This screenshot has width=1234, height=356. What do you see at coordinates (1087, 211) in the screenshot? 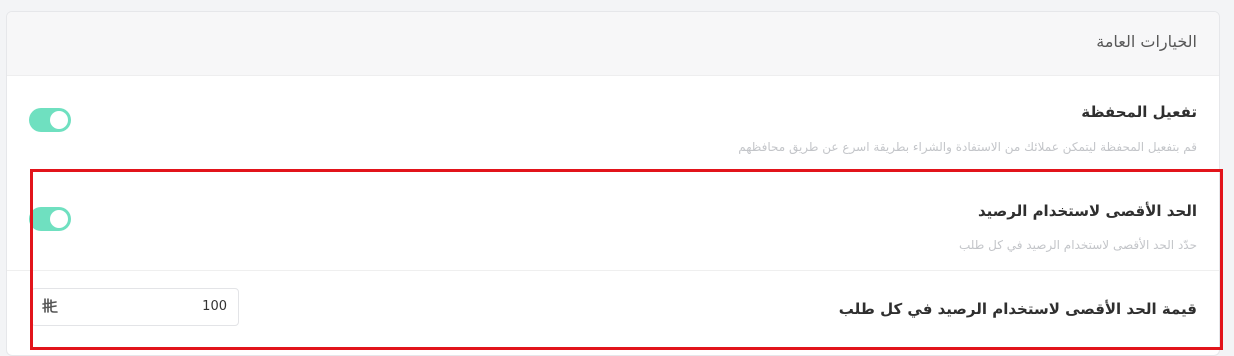
I see `max-balance-title: الحد الأقصى لاستخدام الرصيد` at bounding box center [1087, 211].